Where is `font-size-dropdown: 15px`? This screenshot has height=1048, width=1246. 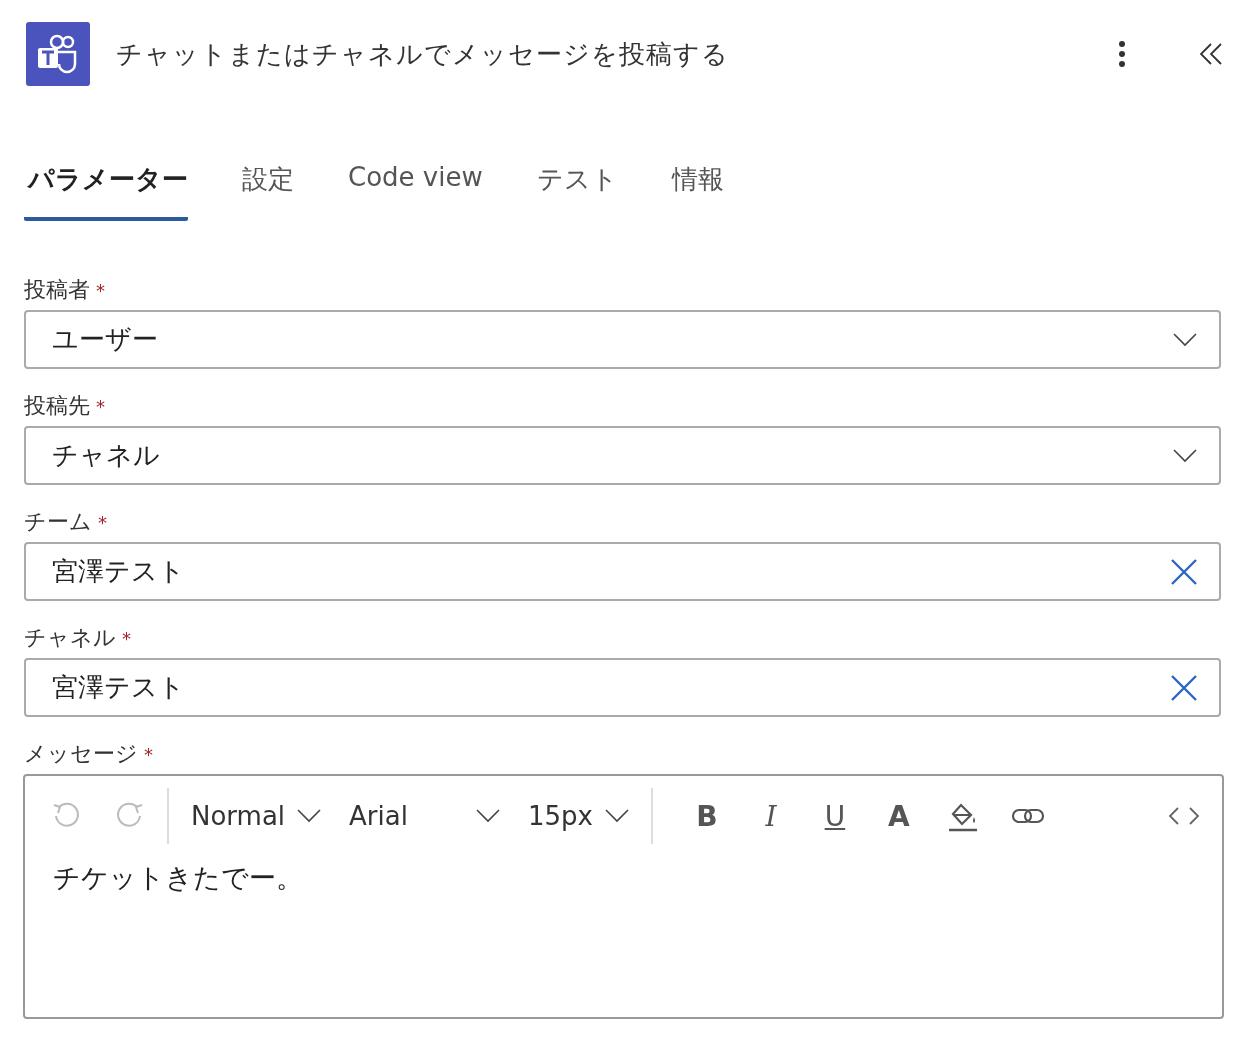 font-size-dropdown: 15px is located at coordinates (578, 816).